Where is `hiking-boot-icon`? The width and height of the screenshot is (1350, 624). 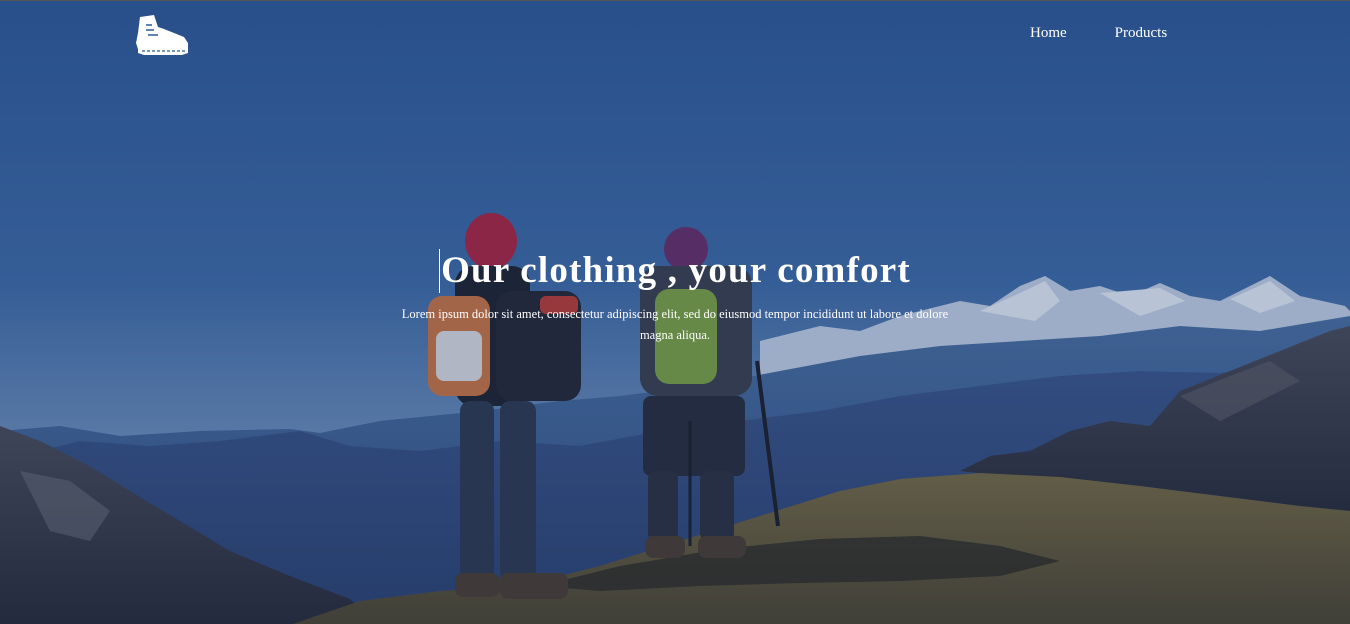 hiking-boot-icon is located at coordinates (162, 35).